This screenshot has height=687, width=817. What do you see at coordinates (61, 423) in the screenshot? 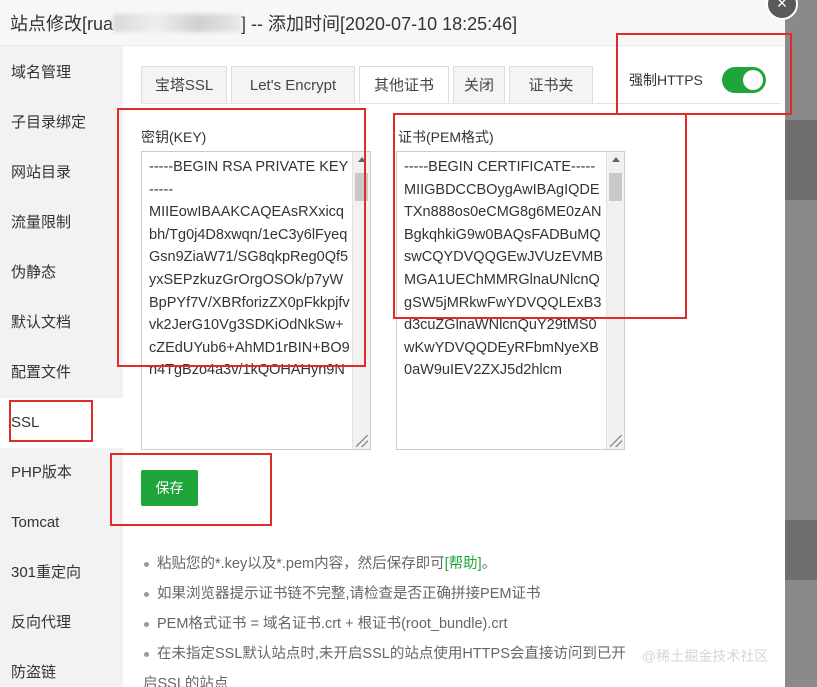
I see `sidebar-item-ssl: SSL` at bounding box center [61, 423].